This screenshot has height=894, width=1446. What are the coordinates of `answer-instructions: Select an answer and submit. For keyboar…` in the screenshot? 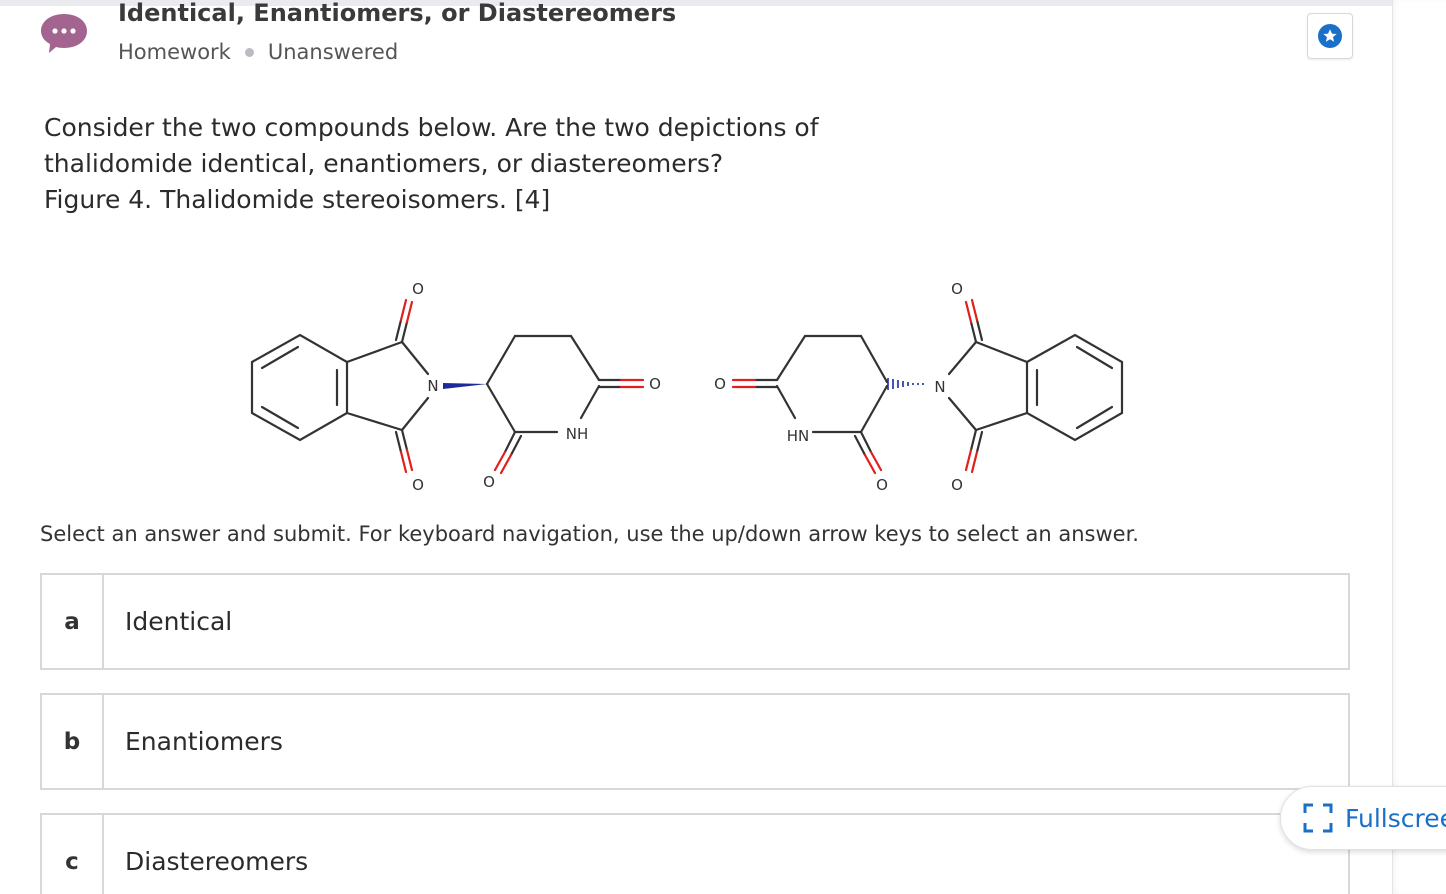 It's located at (589, 534).